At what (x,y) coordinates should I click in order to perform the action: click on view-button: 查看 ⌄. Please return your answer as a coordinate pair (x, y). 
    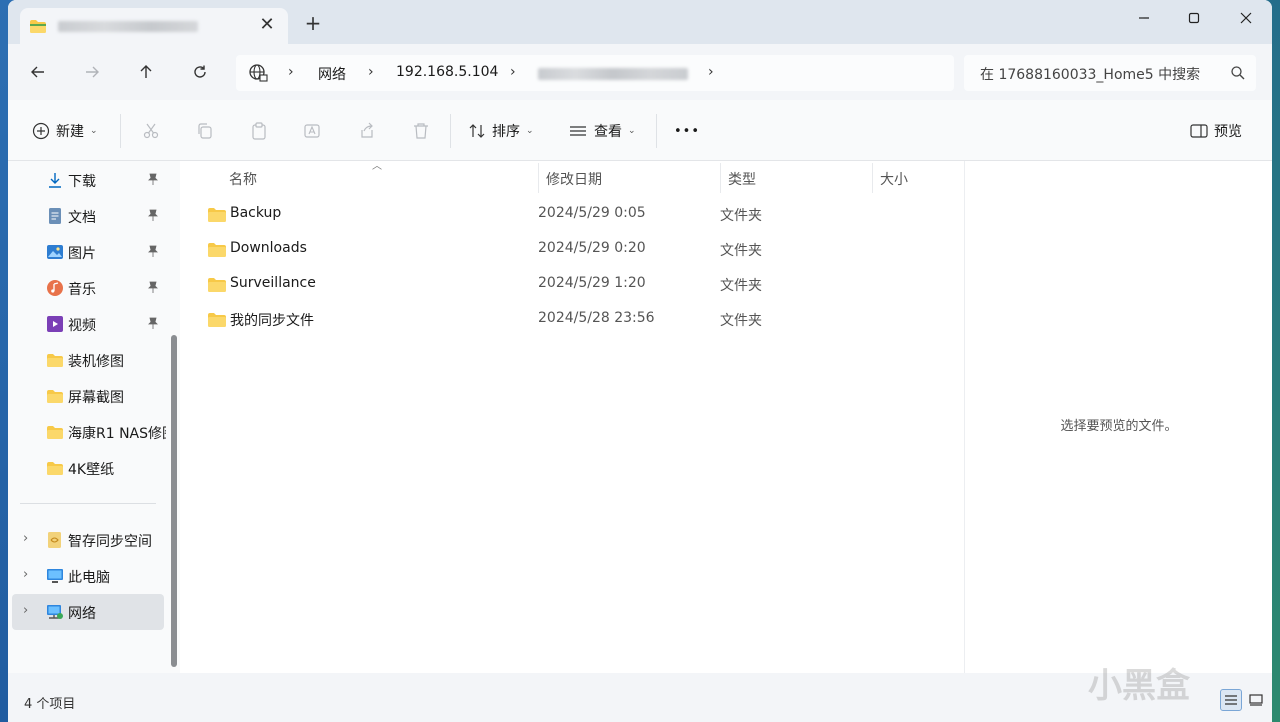
    Looking at the image, I should click on (602, 131).